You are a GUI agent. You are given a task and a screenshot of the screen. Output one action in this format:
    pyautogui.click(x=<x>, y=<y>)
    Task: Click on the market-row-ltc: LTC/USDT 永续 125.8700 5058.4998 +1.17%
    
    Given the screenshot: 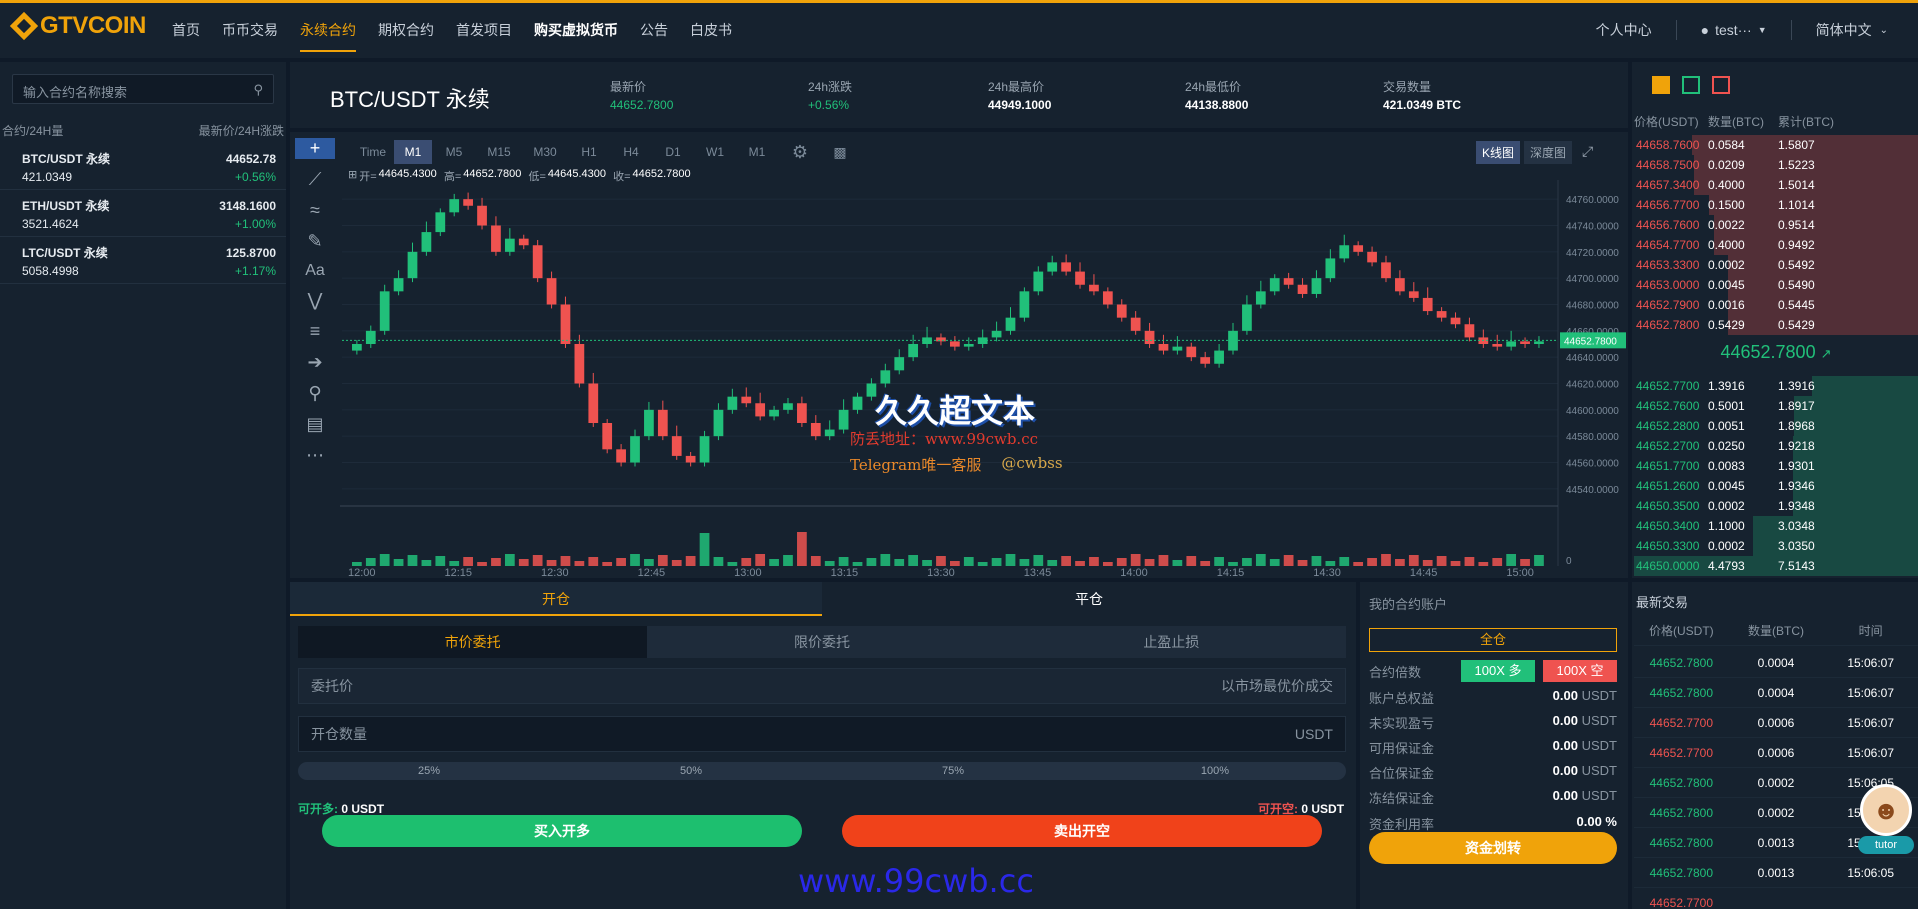 What is the action you would take?
    pyautogui.click(x=143, y=261)
    